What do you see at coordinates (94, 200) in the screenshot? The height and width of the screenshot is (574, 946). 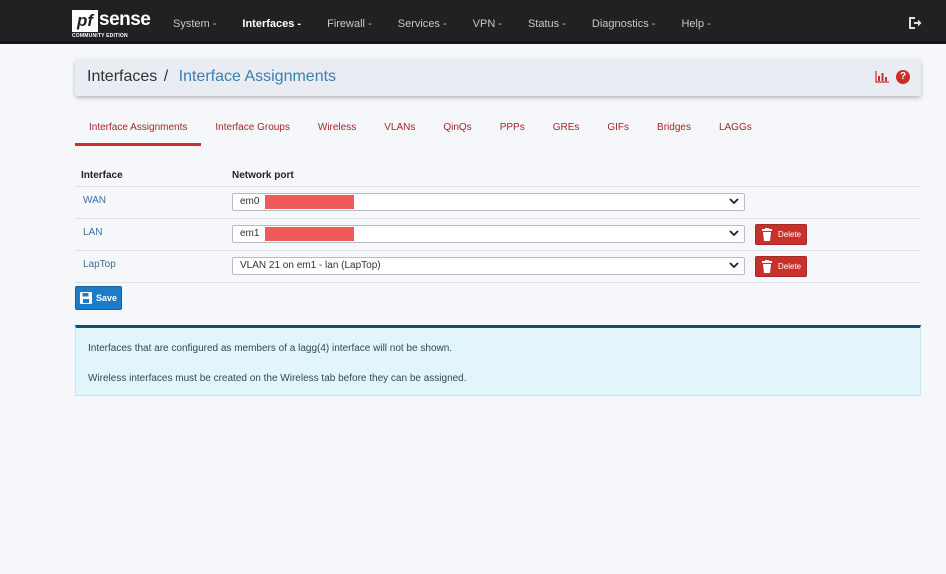 I see `interface-link-wan: WAN` at bounding box center [94, 200].